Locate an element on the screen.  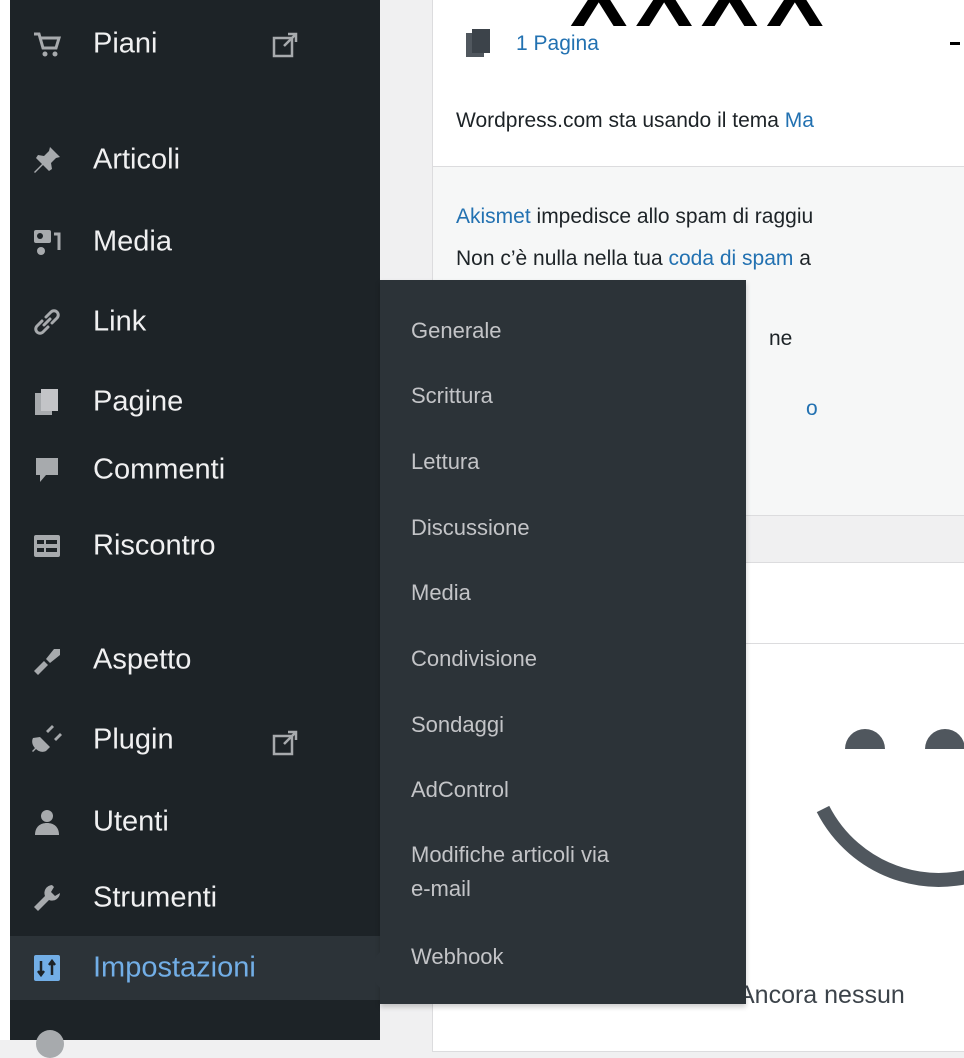
sidebar-item-plugin: Plugin is located at coordinates (195, 740).